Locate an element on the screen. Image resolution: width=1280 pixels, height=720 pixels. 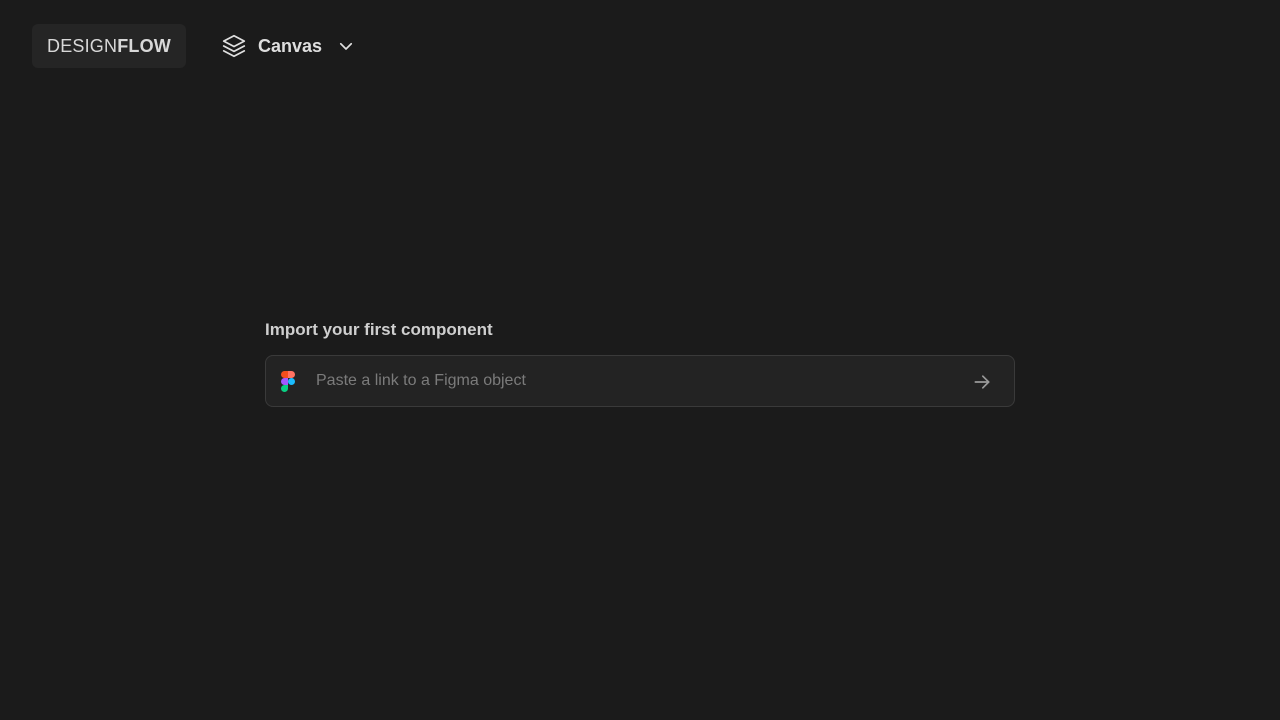
layers-icon is located at coordinates (234, 46).